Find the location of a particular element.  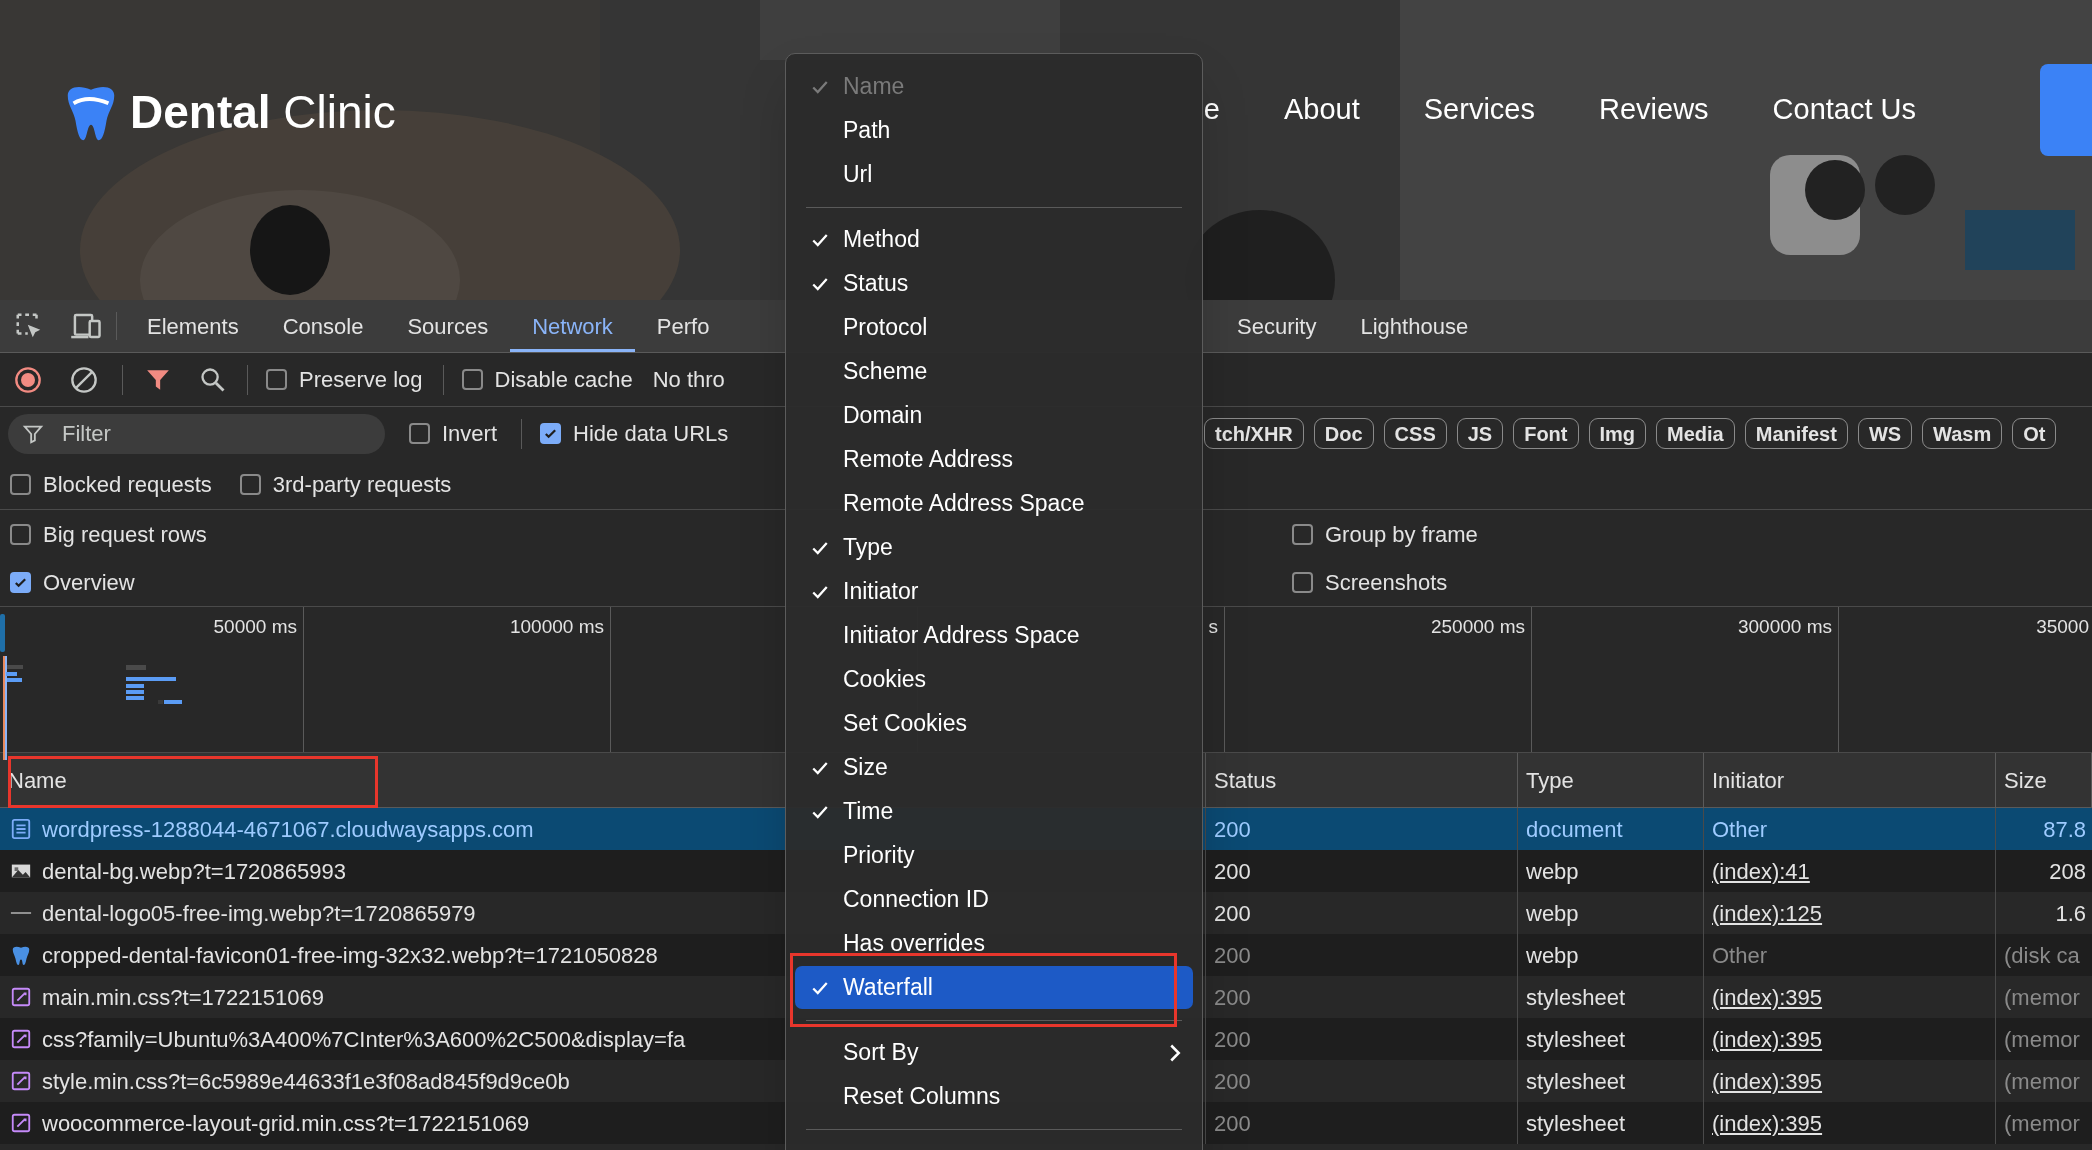

timeline-tick-label: s is located at coordinates (1213, 626).